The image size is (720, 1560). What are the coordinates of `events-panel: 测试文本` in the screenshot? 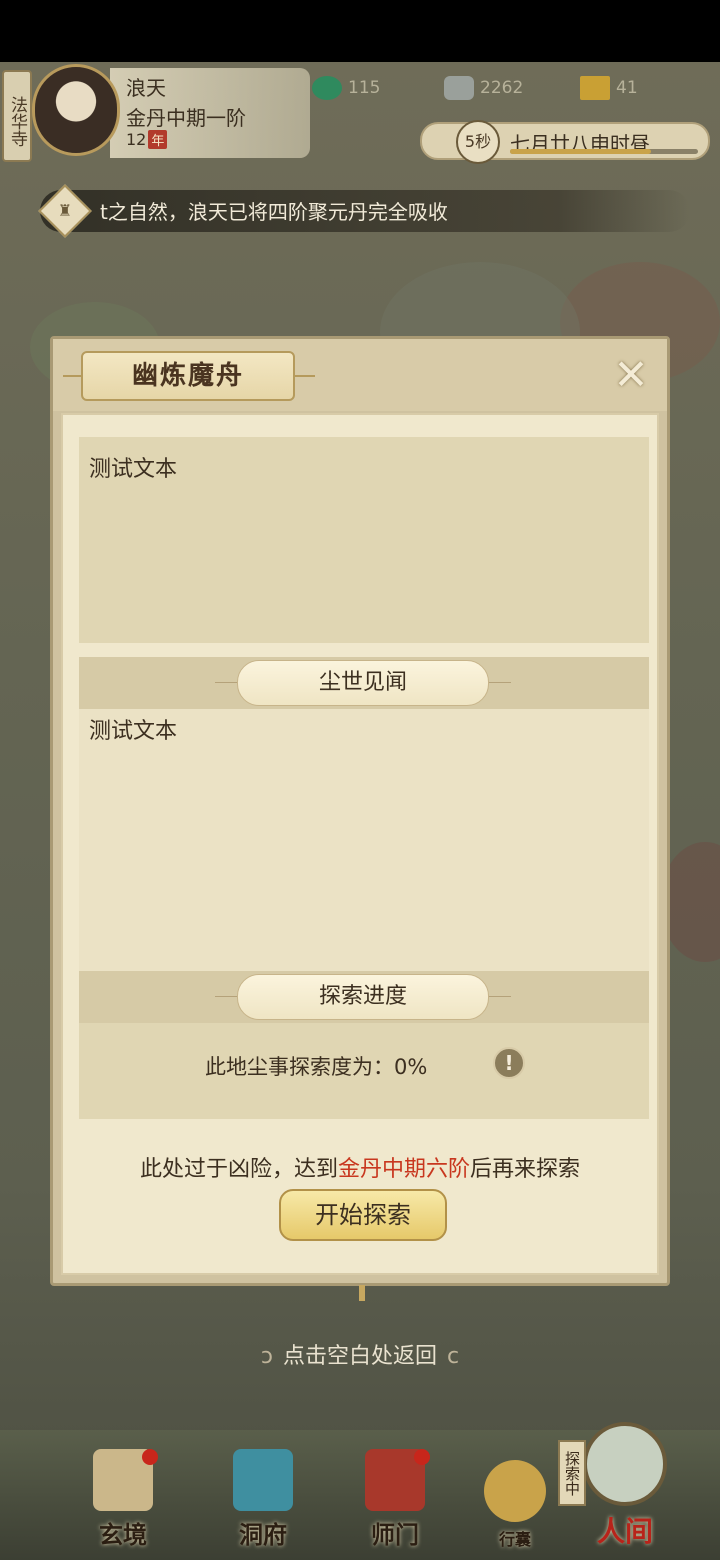 It's located at (364, 840).